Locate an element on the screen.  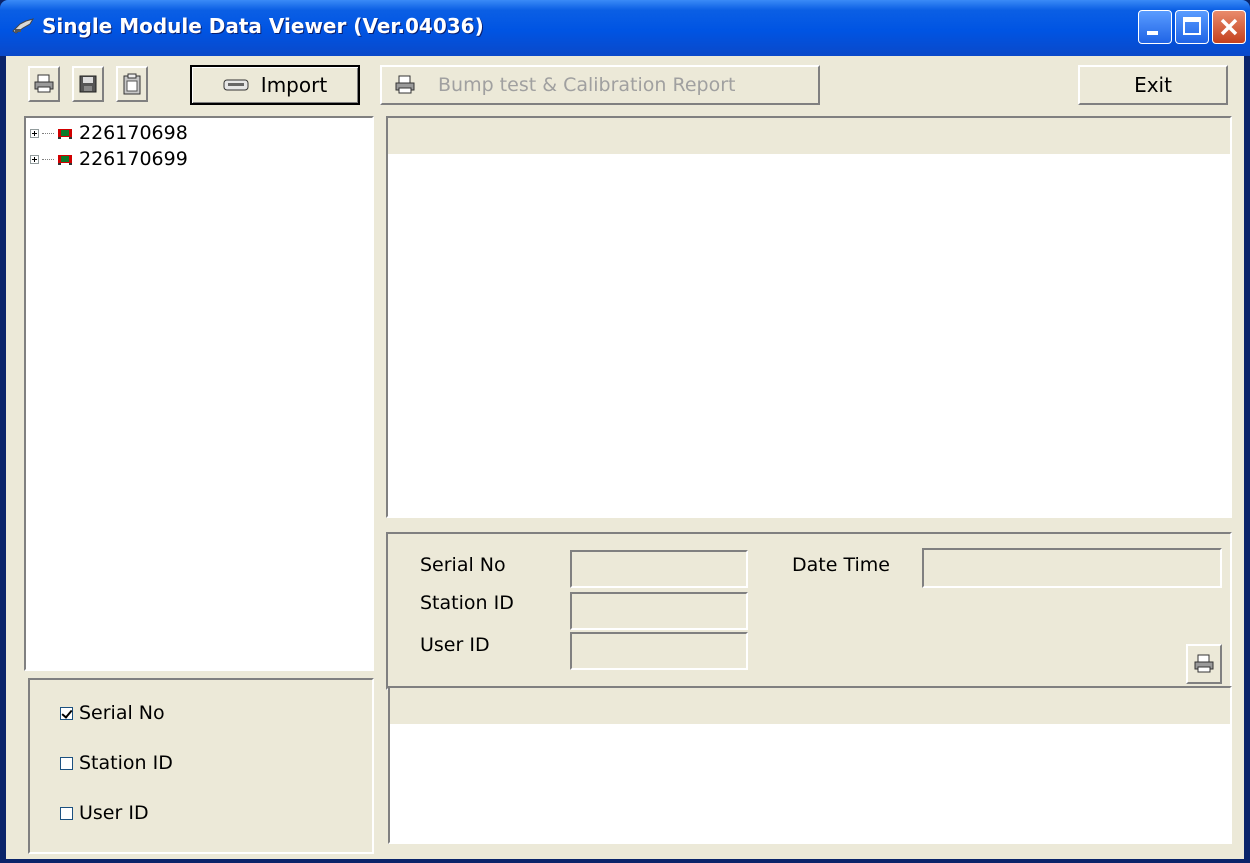
tree-item: 226170698 is located at coordinates (109, 133).